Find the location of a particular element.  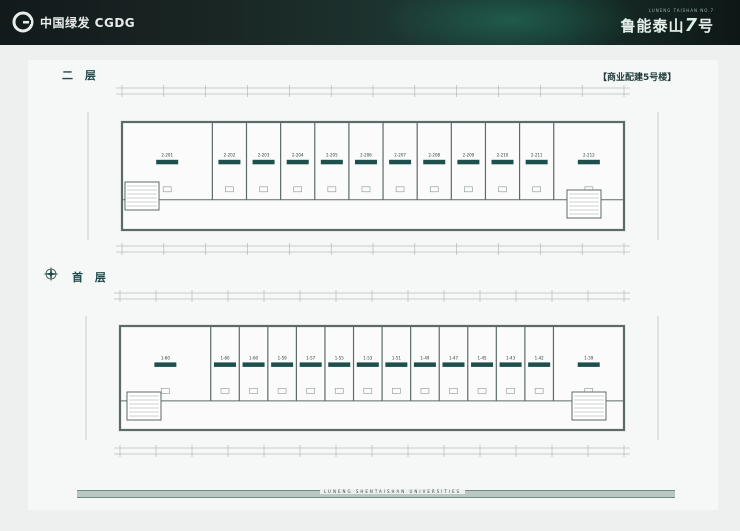

unit-number: 2-203 is located at coordinates (264, 155).